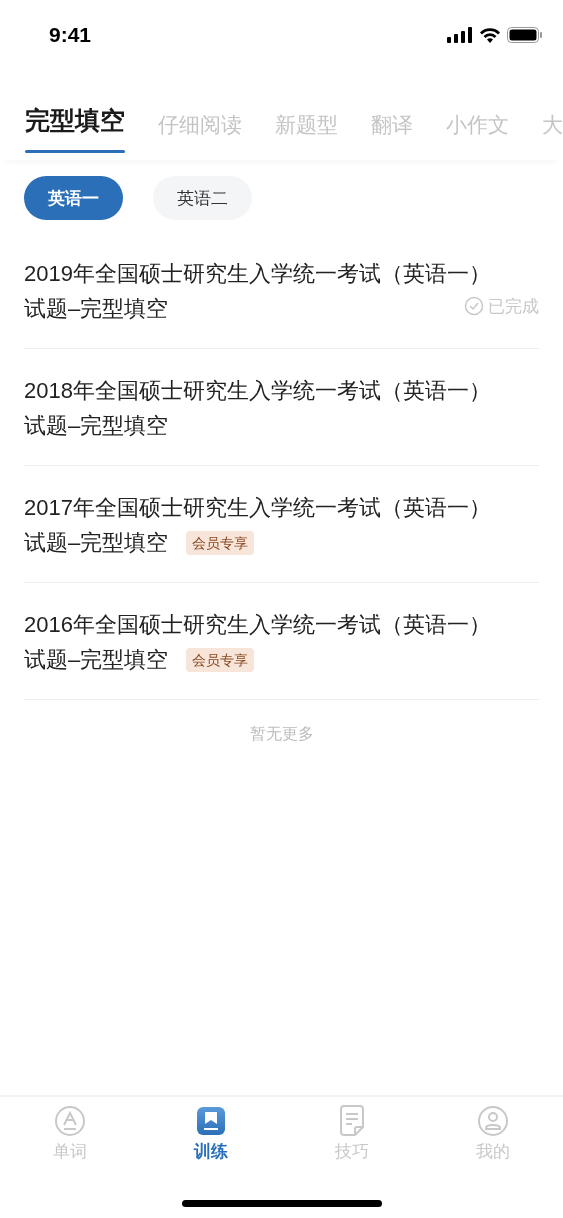 Image resolution: width=563 pixels, height=1218 pixels. I want to click on exam-title-line: 2016年全国硕士研究生入学统一考试（英语一）, so click(281, 624).